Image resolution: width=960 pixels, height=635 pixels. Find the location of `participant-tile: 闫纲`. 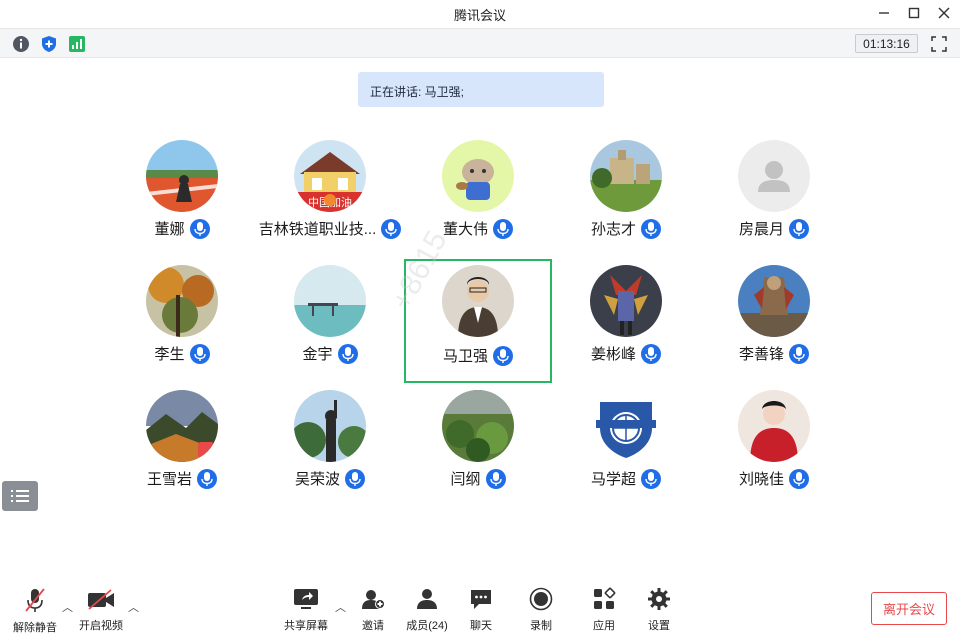

participant-tile: 闫纲 is located at coordinates (478, 439).